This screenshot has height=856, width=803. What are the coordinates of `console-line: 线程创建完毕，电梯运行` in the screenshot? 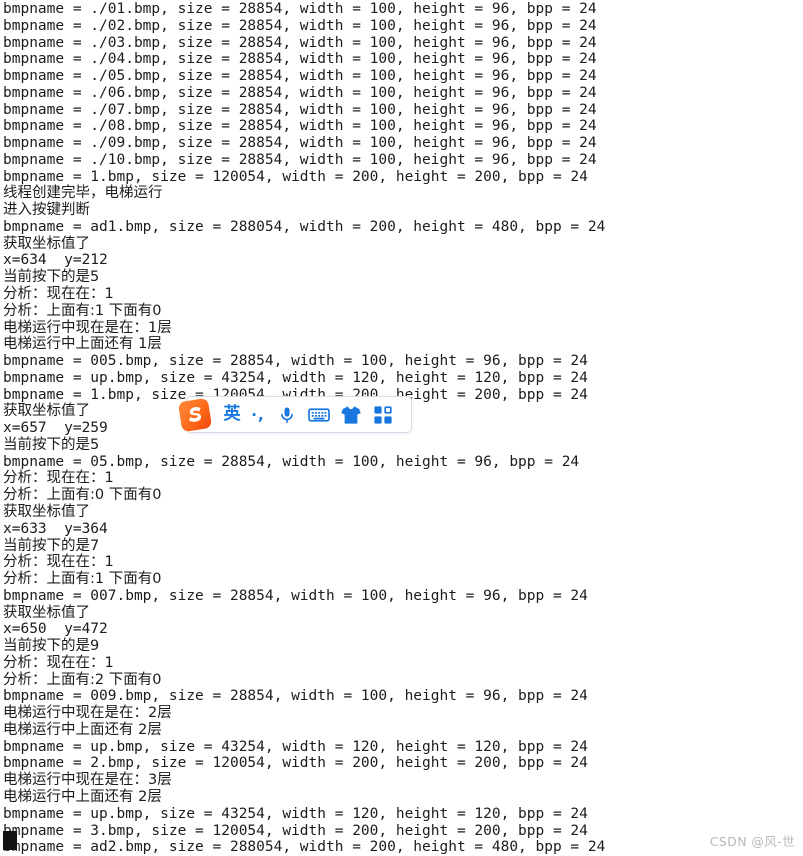 It's located at (83, 193).